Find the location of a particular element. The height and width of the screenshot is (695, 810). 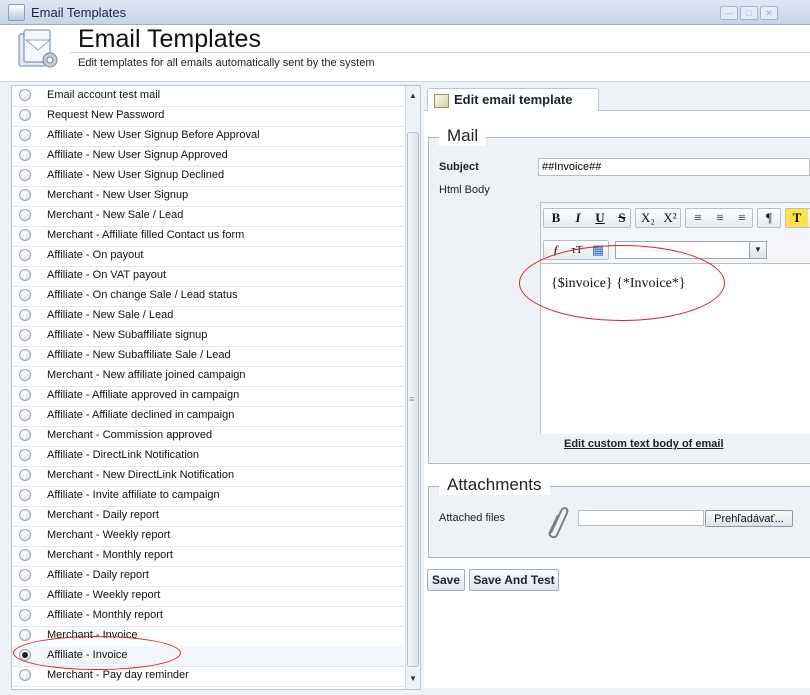

chevron-down-icon: ▼ is located at coordinates (757, 250).